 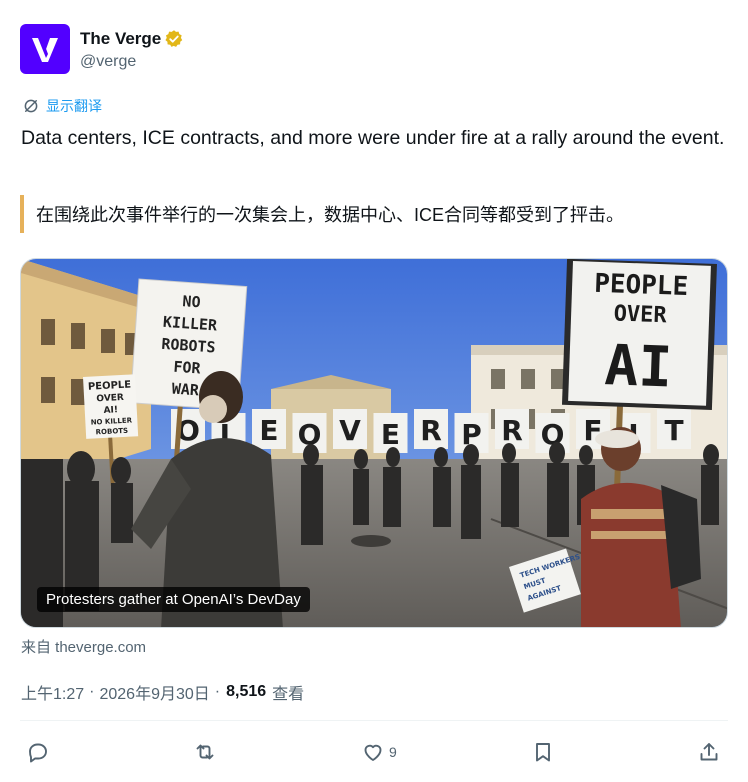 I want to click on bookmark-icon, so click(x=543, y=752).